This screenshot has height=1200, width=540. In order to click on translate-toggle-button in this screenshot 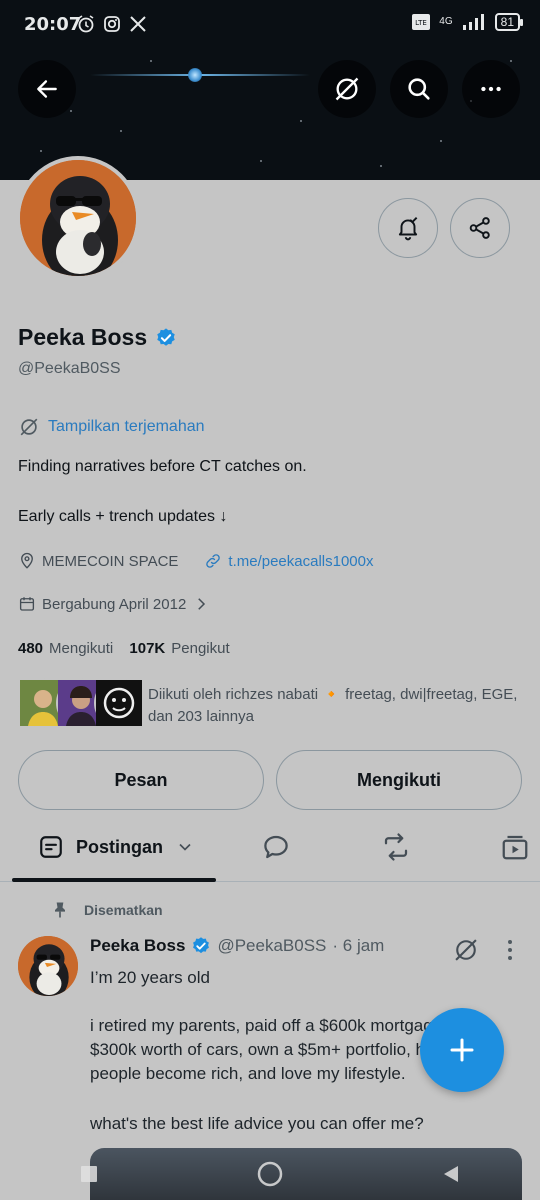, I will do `click(347, 89)`.